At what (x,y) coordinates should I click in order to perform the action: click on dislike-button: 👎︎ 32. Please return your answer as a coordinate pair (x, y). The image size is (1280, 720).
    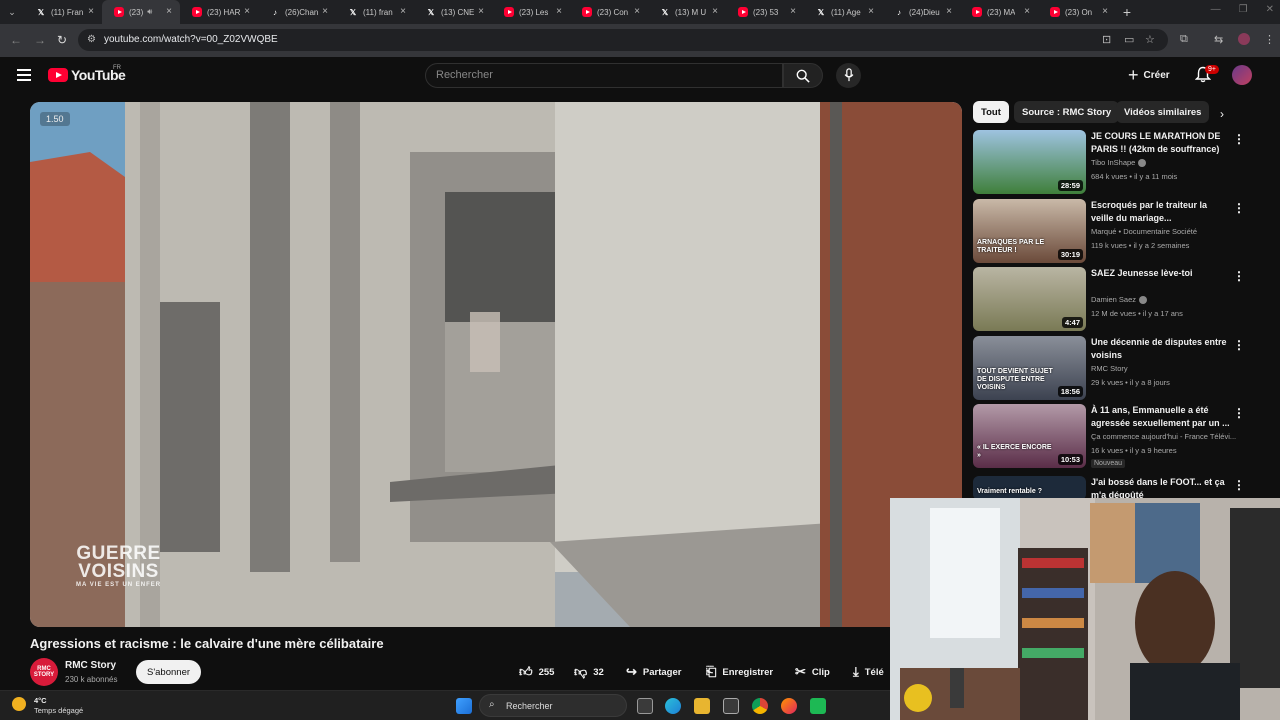
    Looking at the image, I should click on (589, 672).